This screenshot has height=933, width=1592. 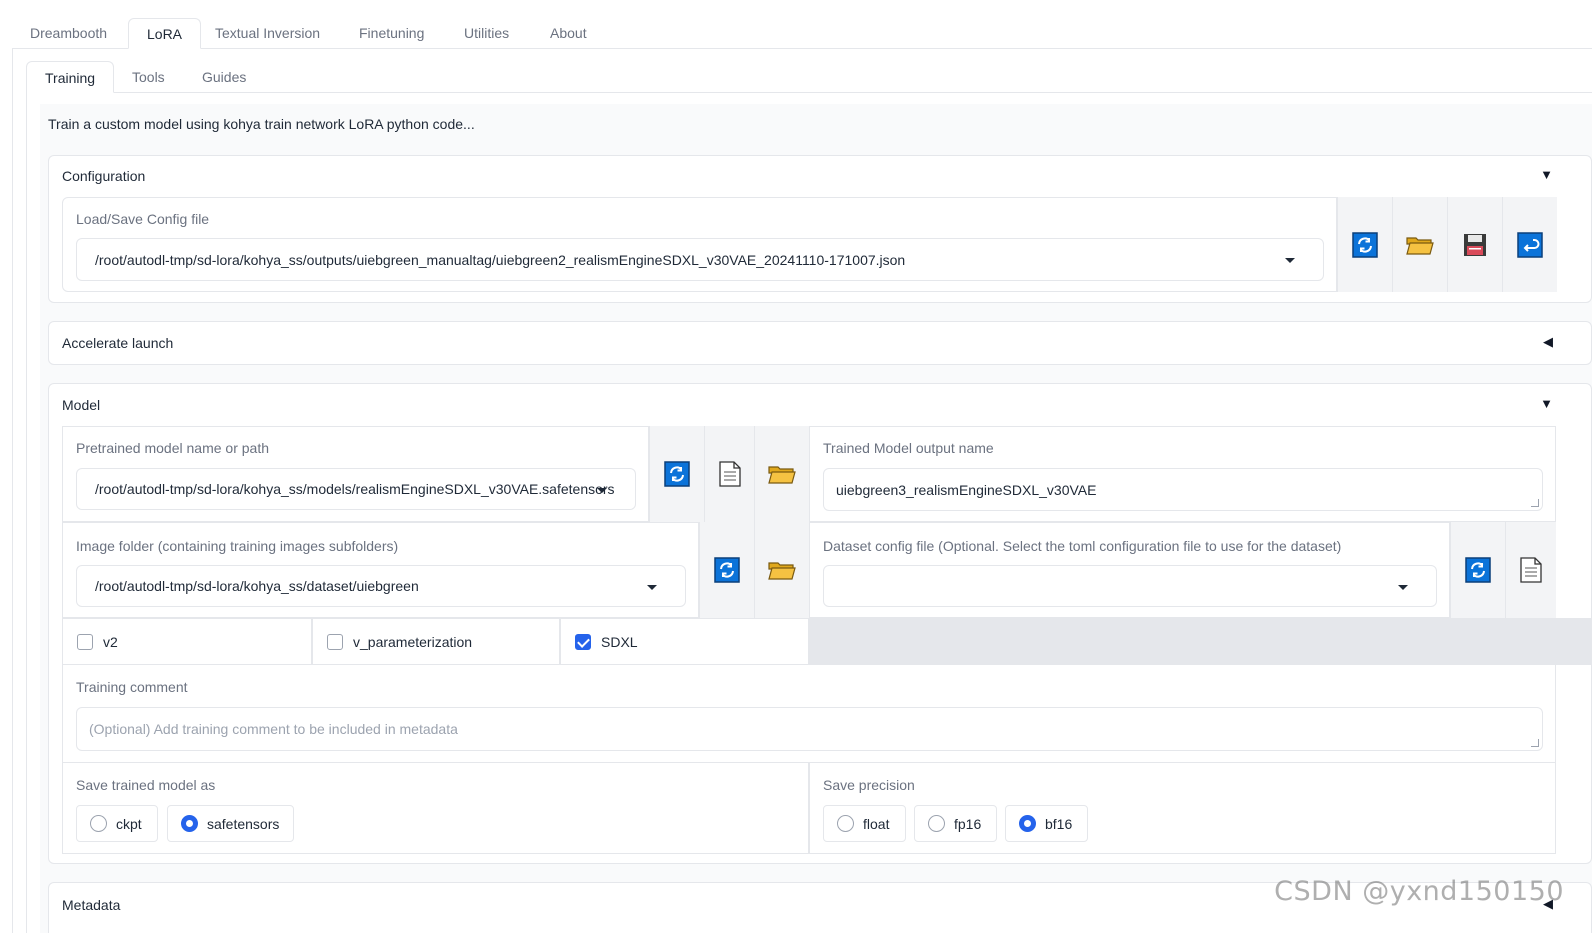 What do you see at coordinates (568, 33) in the screenshot?
I see `tab-about: About` at bounding box center [568, 33].